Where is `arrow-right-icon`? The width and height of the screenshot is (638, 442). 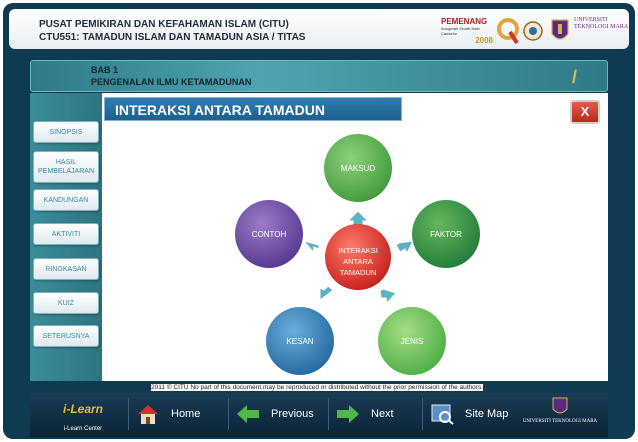 arrow-right-icon is located at coordinates (348, 414).